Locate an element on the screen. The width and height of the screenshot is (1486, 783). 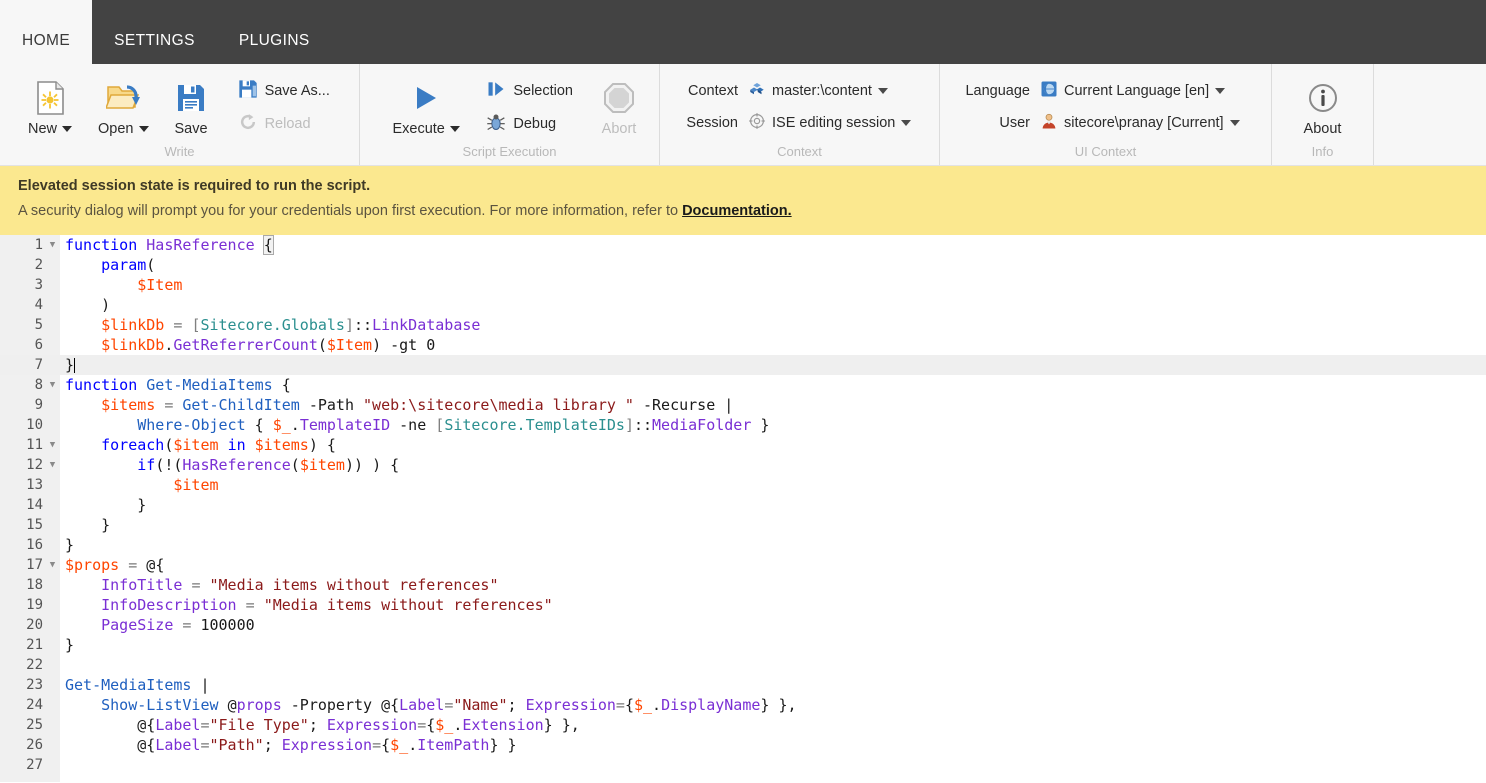
editor-line: 8 ▼ function Get-MediaItems { is located at coordinates (743, 385).